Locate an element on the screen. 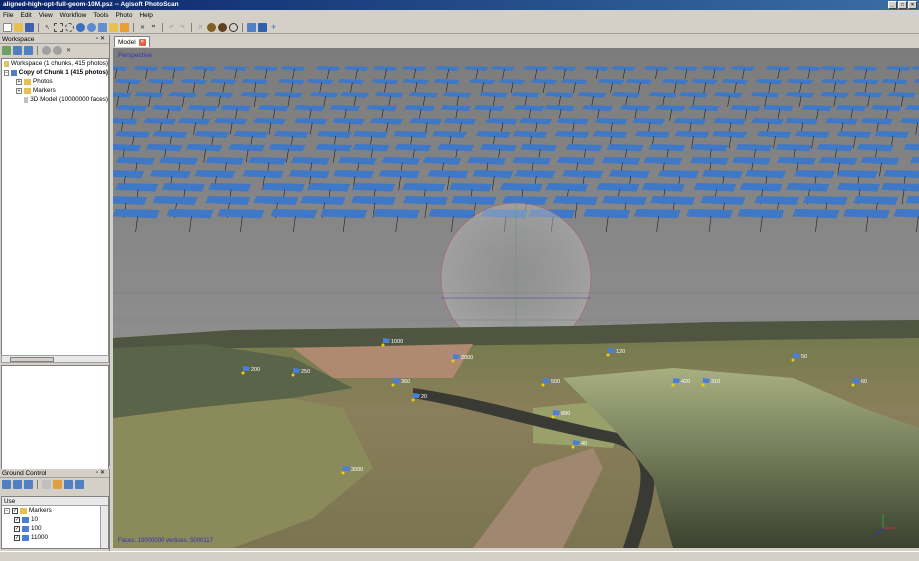 The width and height of the screenshot is (919, 561). rotate-icon is located at coordinates (91, 27).